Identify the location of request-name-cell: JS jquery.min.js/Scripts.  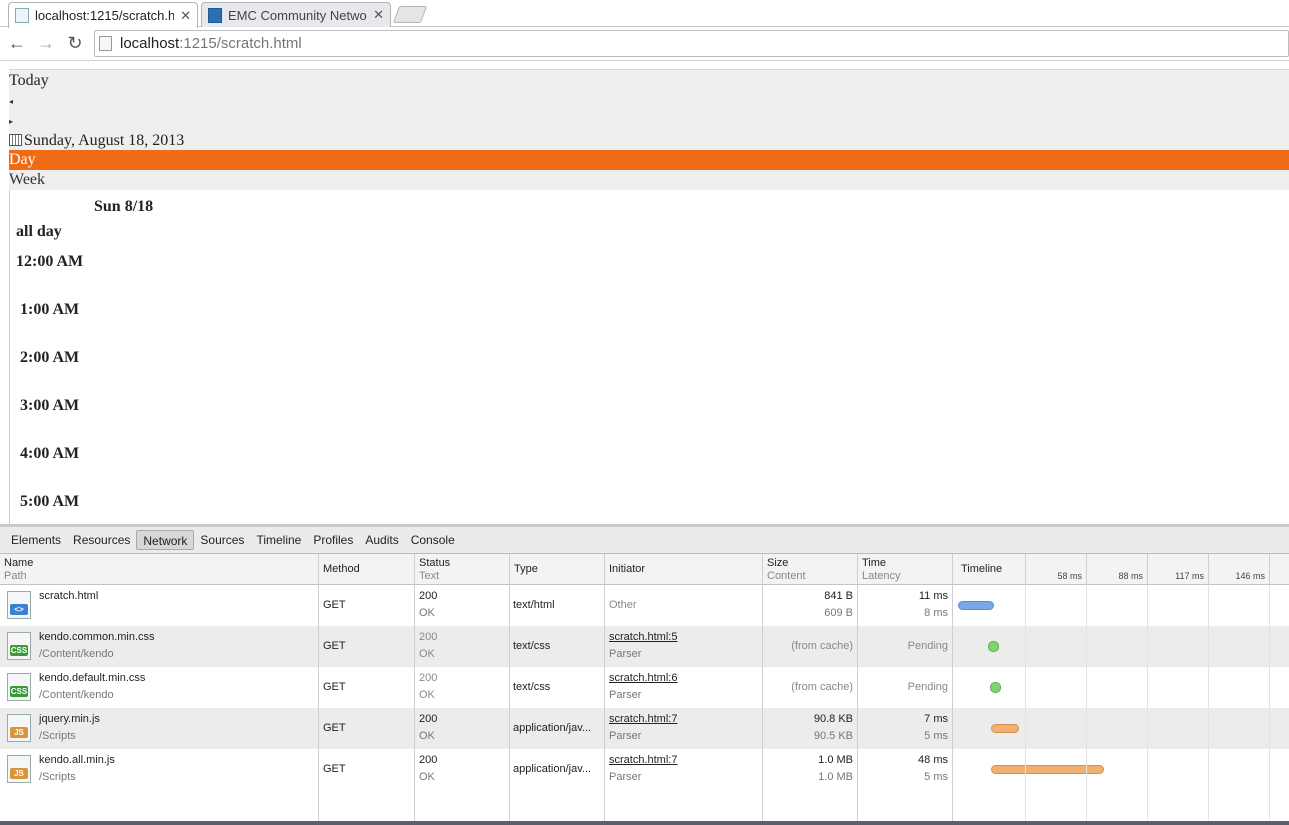
(159, 728).